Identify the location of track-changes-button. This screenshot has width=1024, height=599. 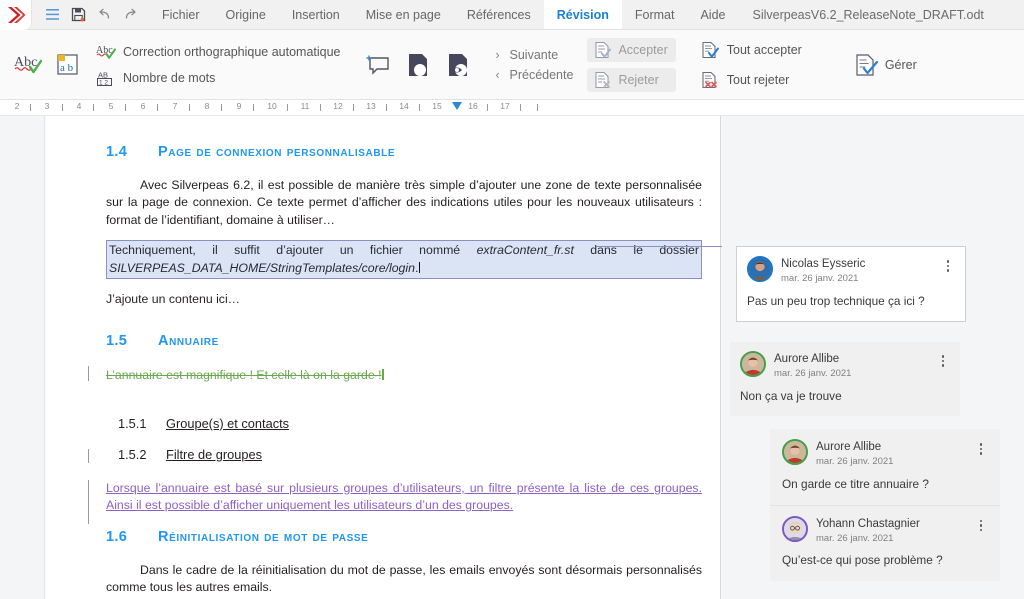
(419, 65).